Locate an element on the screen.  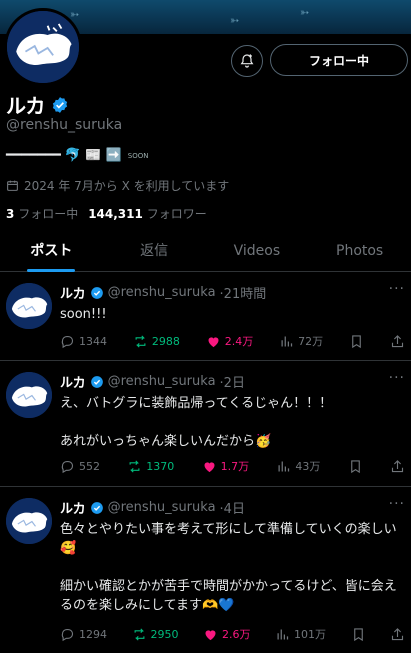
profile-handle: @renshu_suruka is located at coordinates (64, 125).